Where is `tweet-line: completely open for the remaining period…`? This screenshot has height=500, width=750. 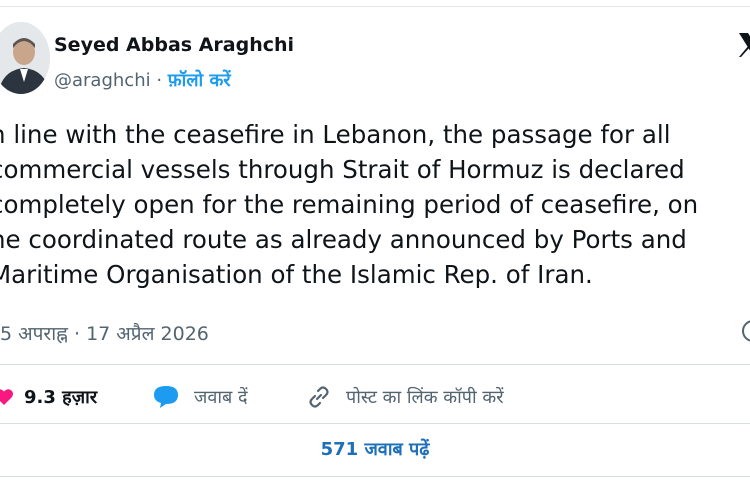 tweet-line: completely open for the remaining period… is located at coordinates (349, 204).